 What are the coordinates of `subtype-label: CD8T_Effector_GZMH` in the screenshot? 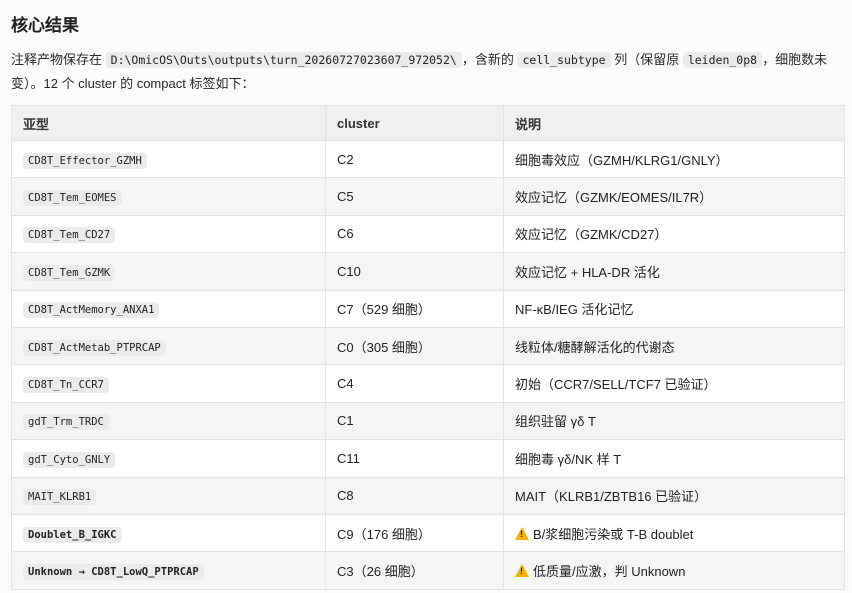 It's located at (85, 160).